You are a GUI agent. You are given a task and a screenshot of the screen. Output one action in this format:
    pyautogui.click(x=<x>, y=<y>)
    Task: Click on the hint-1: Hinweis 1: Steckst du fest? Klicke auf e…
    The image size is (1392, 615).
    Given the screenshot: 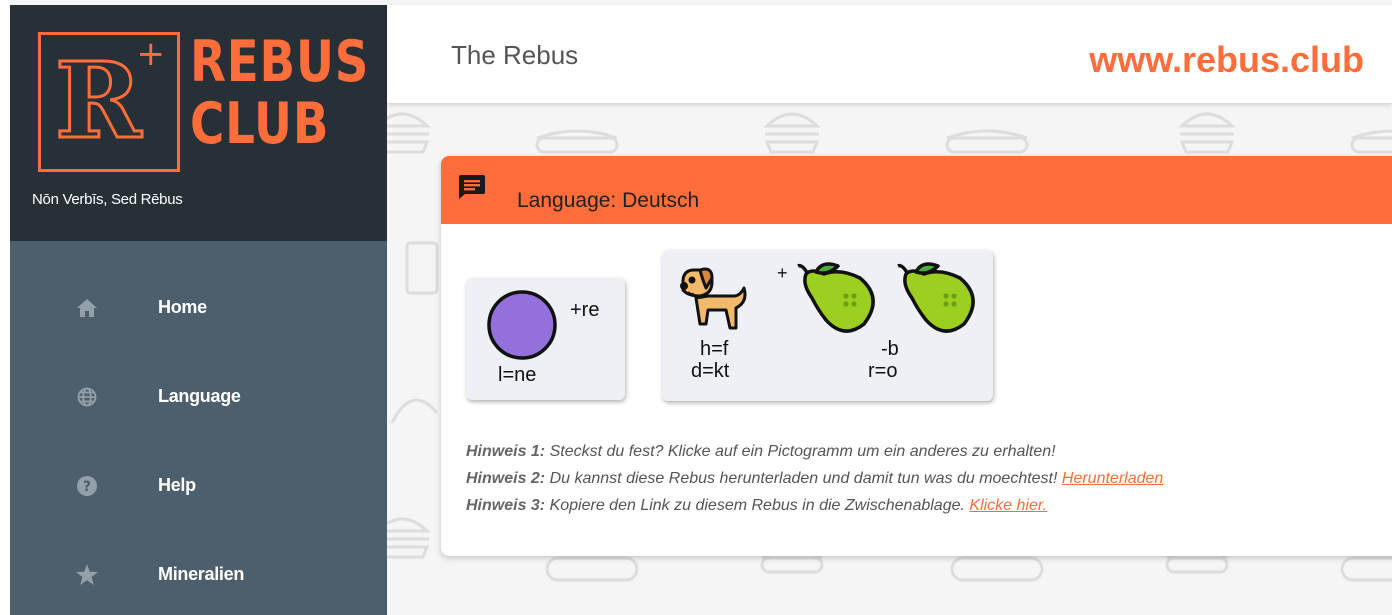 What is the action you would take?
    pyautogui.click(x=814, y=451)
    